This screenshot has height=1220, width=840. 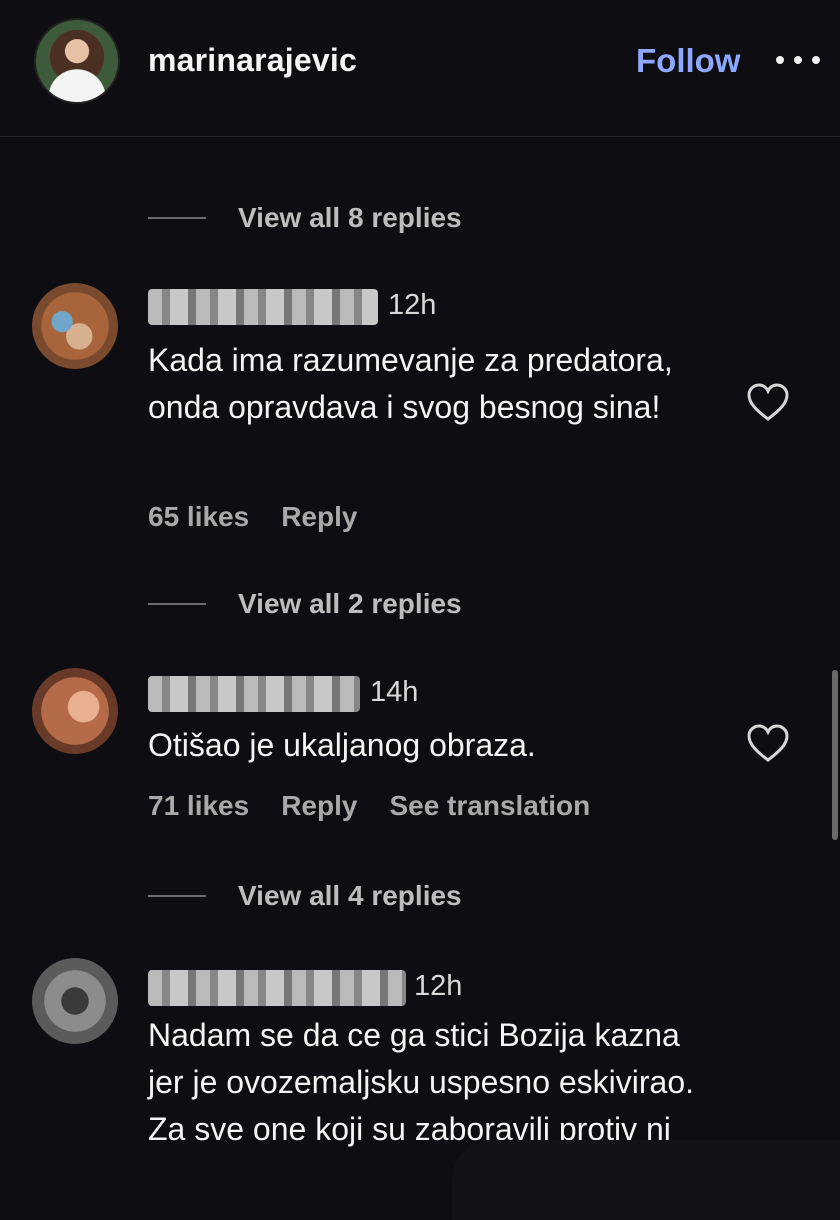 I want to click on view-replies-button: View all 8 replies, so click(x=305, y=218).